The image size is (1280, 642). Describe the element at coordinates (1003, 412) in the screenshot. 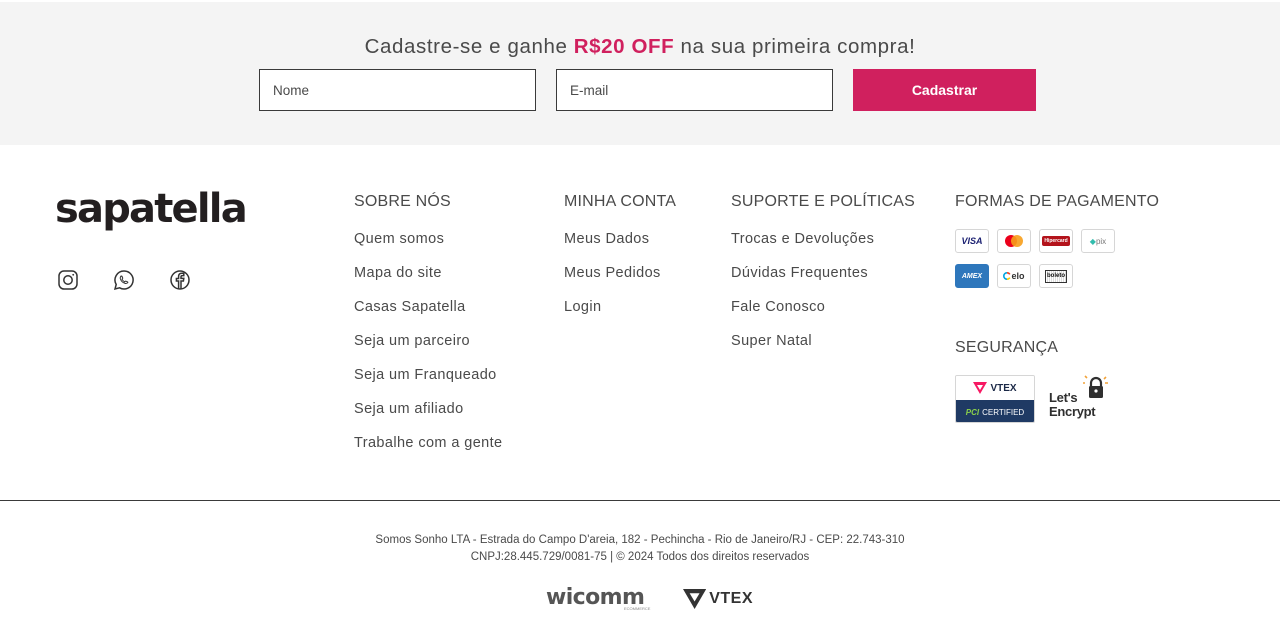

I see `pci-label: CERTIFIED` at that location.